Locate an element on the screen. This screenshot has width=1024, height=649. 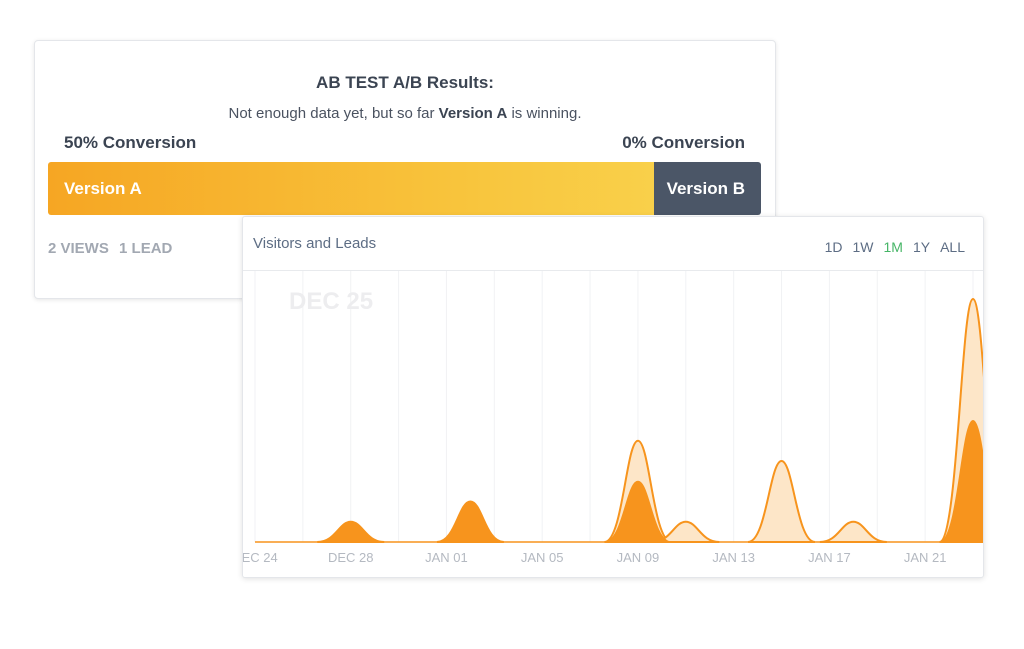
subtitle-suffix: is winning. is located at coordinates (544, 113).